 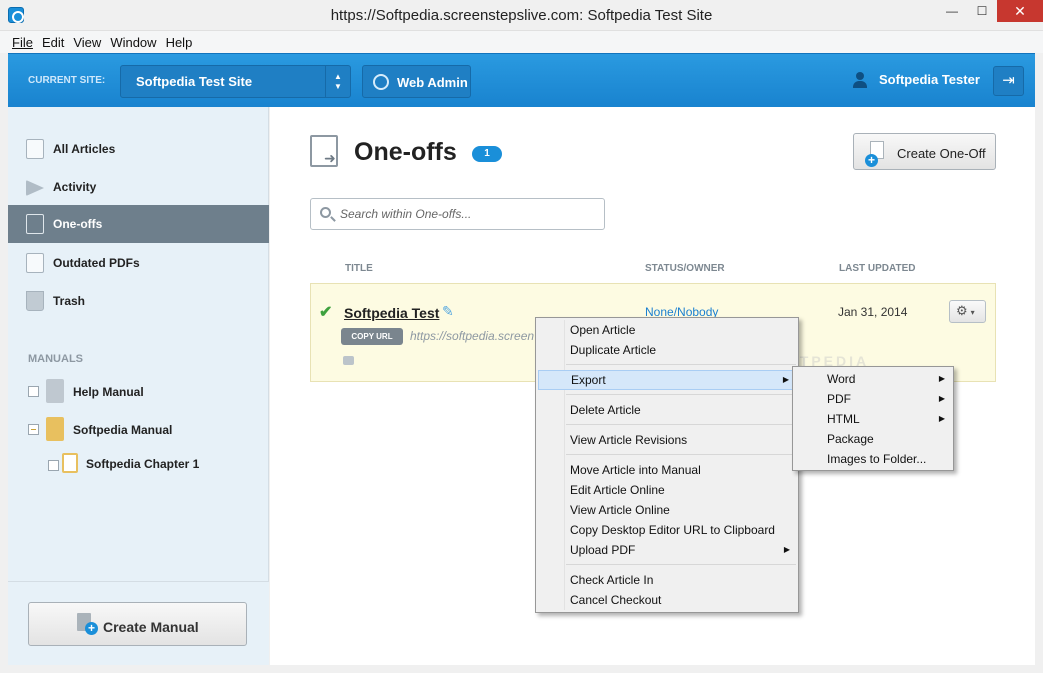 What do you see at coordinates (391, 313) in the screenshot?
I see `article-title-link: Softpedia Test` at bounding box center [391, 313].